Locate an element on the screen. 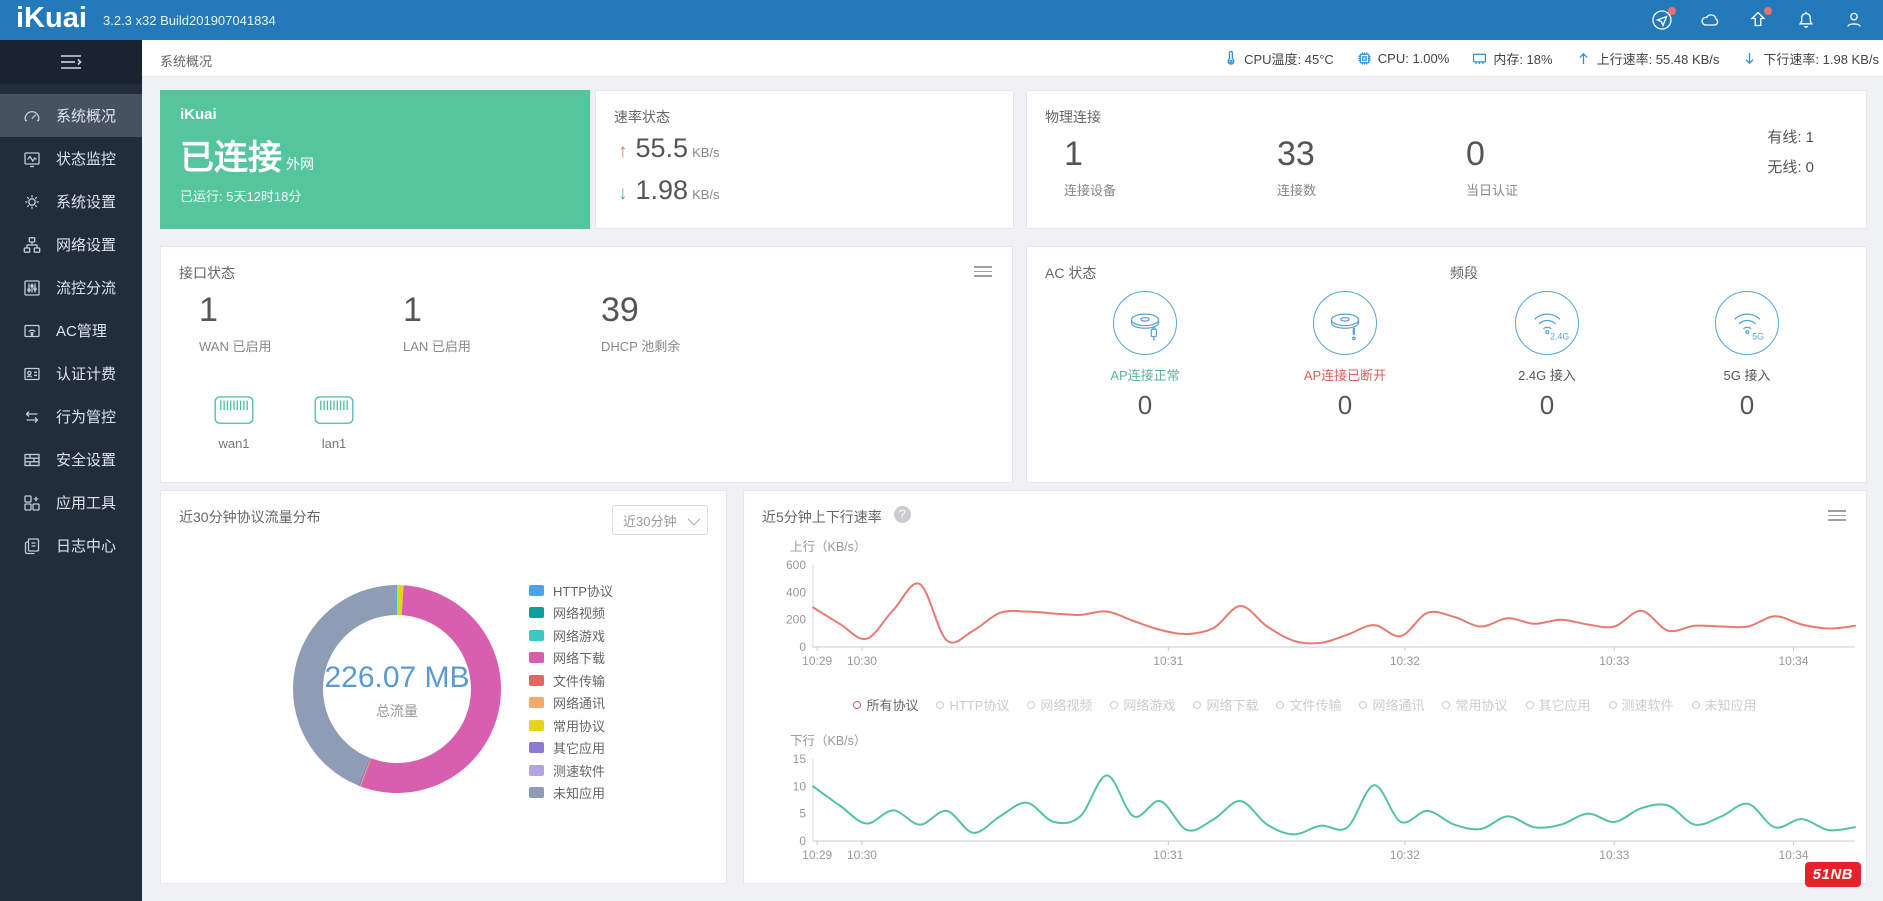  sidebar-collapse-button is located at coordinates (71, 62).